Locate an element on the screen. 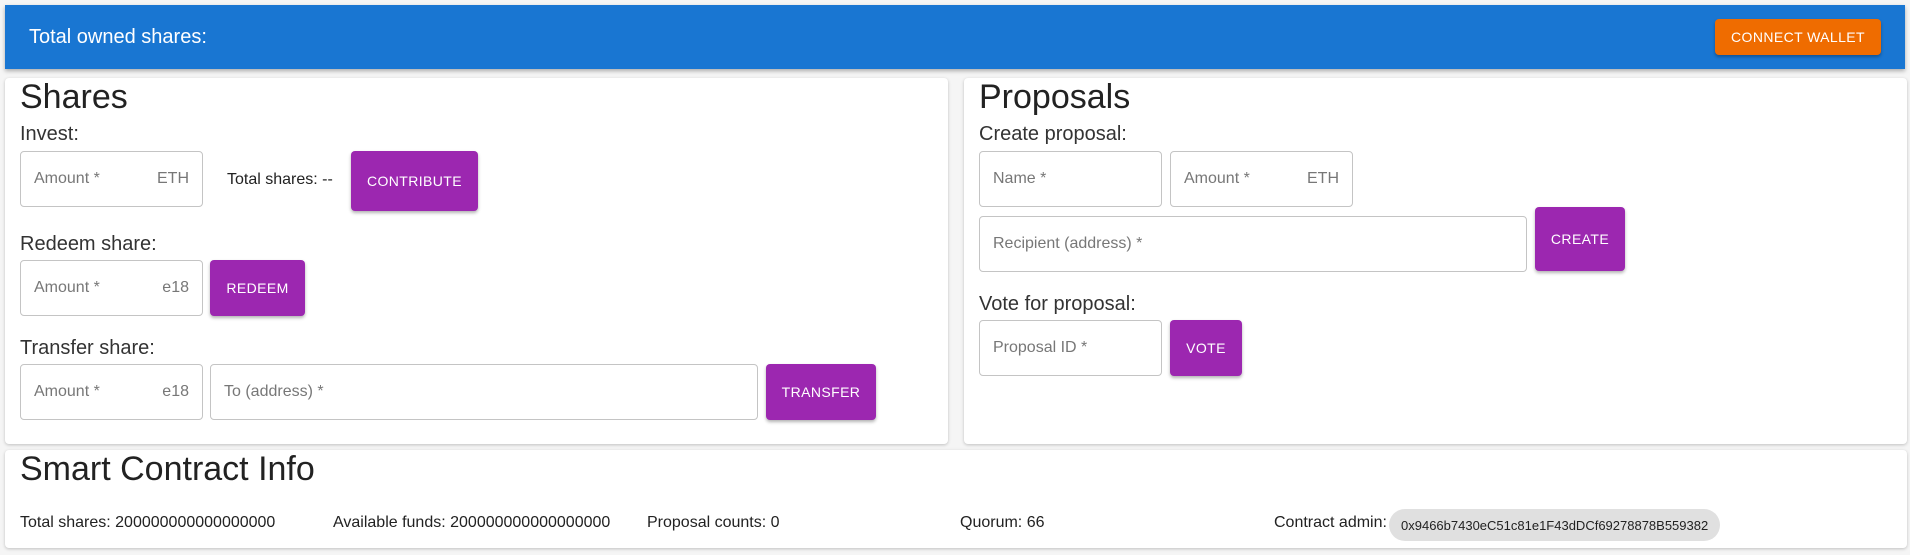 This screenshot has height=555, width=1910. proposal-id-field is located at coordinates (1070, 348).